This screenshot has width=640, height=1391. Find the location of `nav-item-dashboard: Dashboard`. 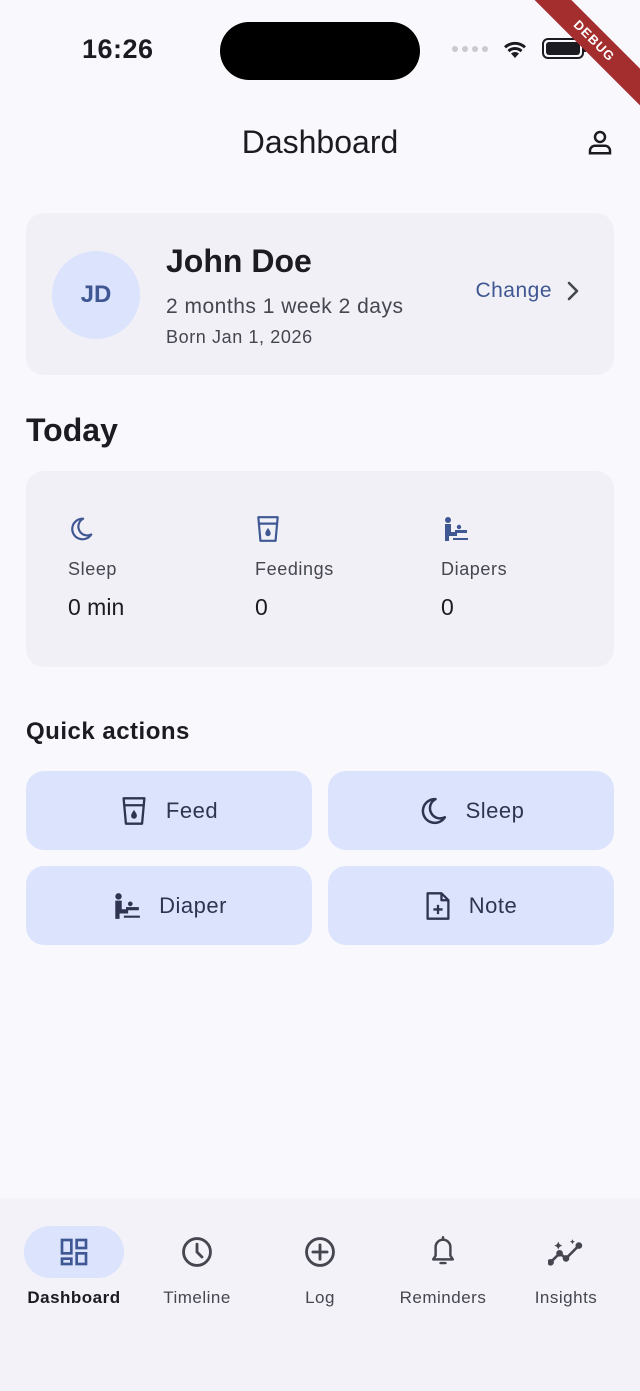

nav-item-dashboard: Dashboard is located at coordinates (74, 1267).